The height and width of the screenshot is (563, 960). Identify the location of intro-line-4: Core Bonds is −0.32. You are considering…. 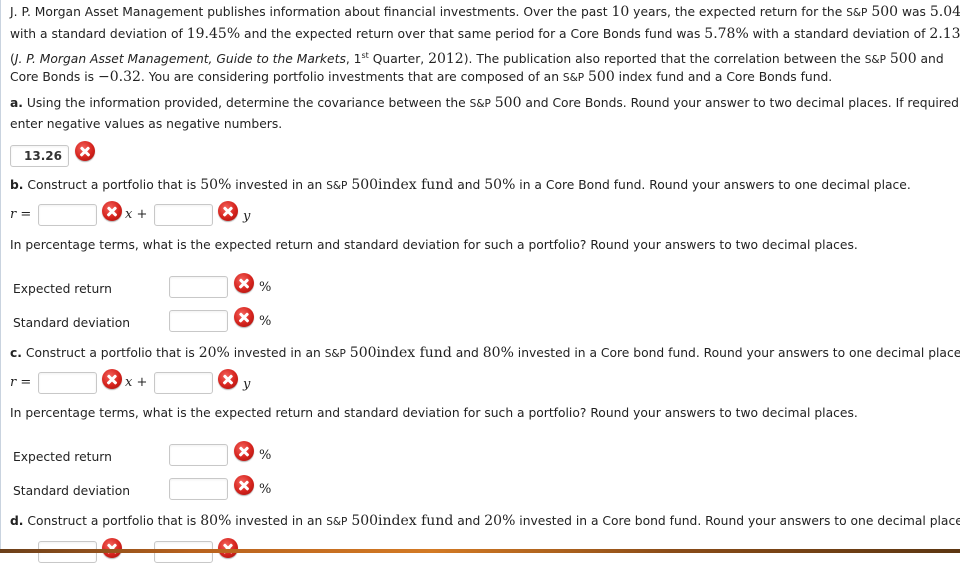
(421, 77).